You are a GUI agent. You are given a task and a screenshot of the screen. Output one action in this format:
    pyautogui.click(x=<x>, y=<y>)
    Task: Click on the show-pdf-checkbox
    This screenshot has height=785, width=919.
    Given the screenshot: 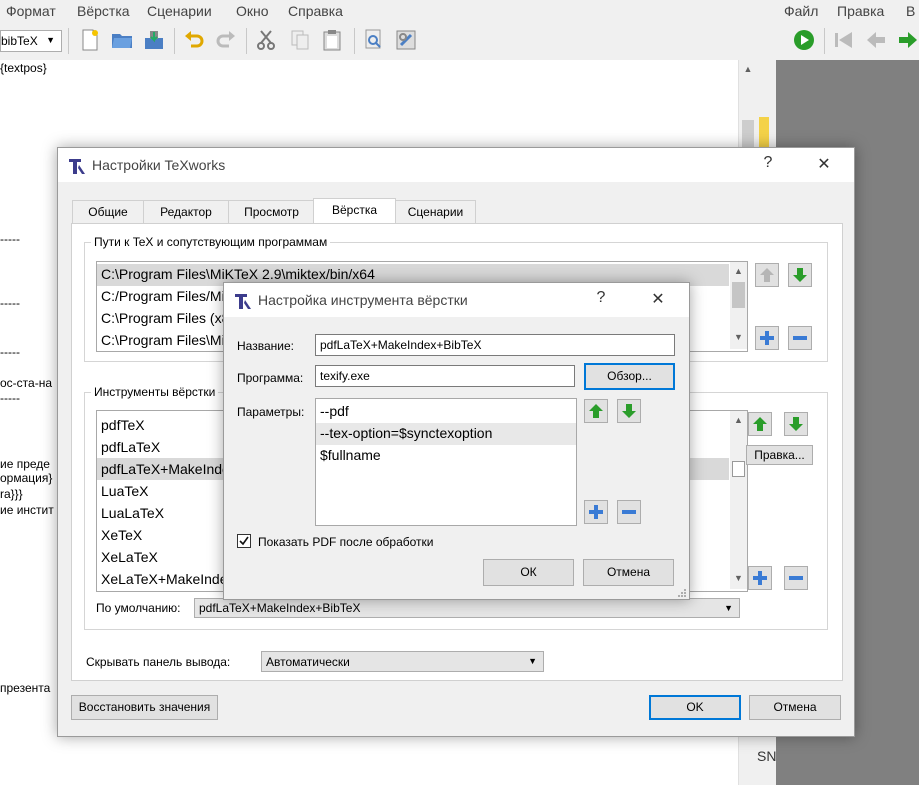 What is the action you would take?
    pyautogui.click(x=244, y=541)
    